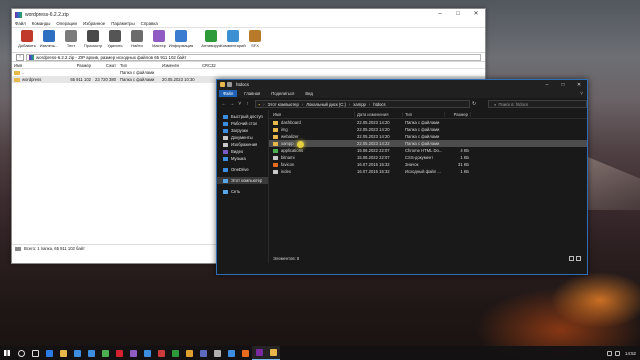  Describe the element at coordinates (180, 65) in the screenshot. I see `column-header: Изменён` at that location.